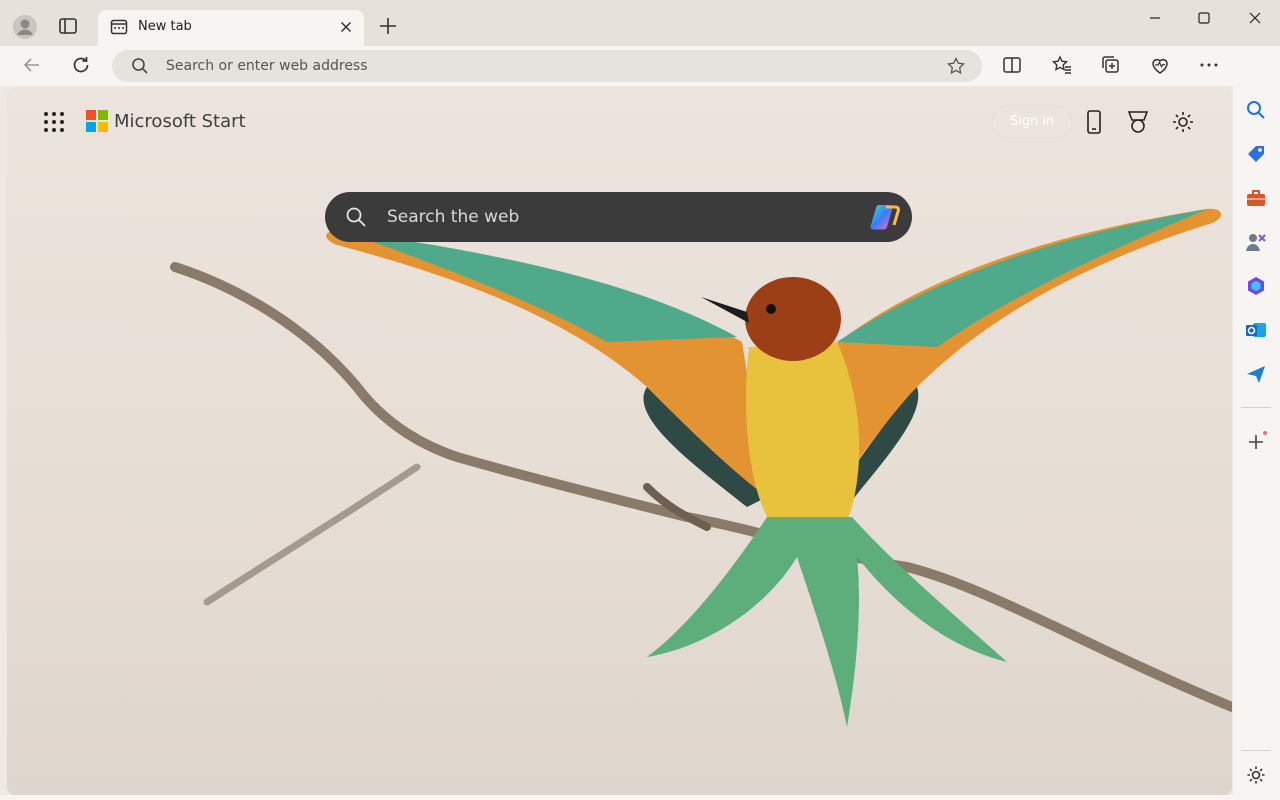 The height and width of the screenshot is (800, 1280). What do you see at coordinates (885, 217) in the screenshot?
I see `copilot-icon` at bounding box center [885, 217].